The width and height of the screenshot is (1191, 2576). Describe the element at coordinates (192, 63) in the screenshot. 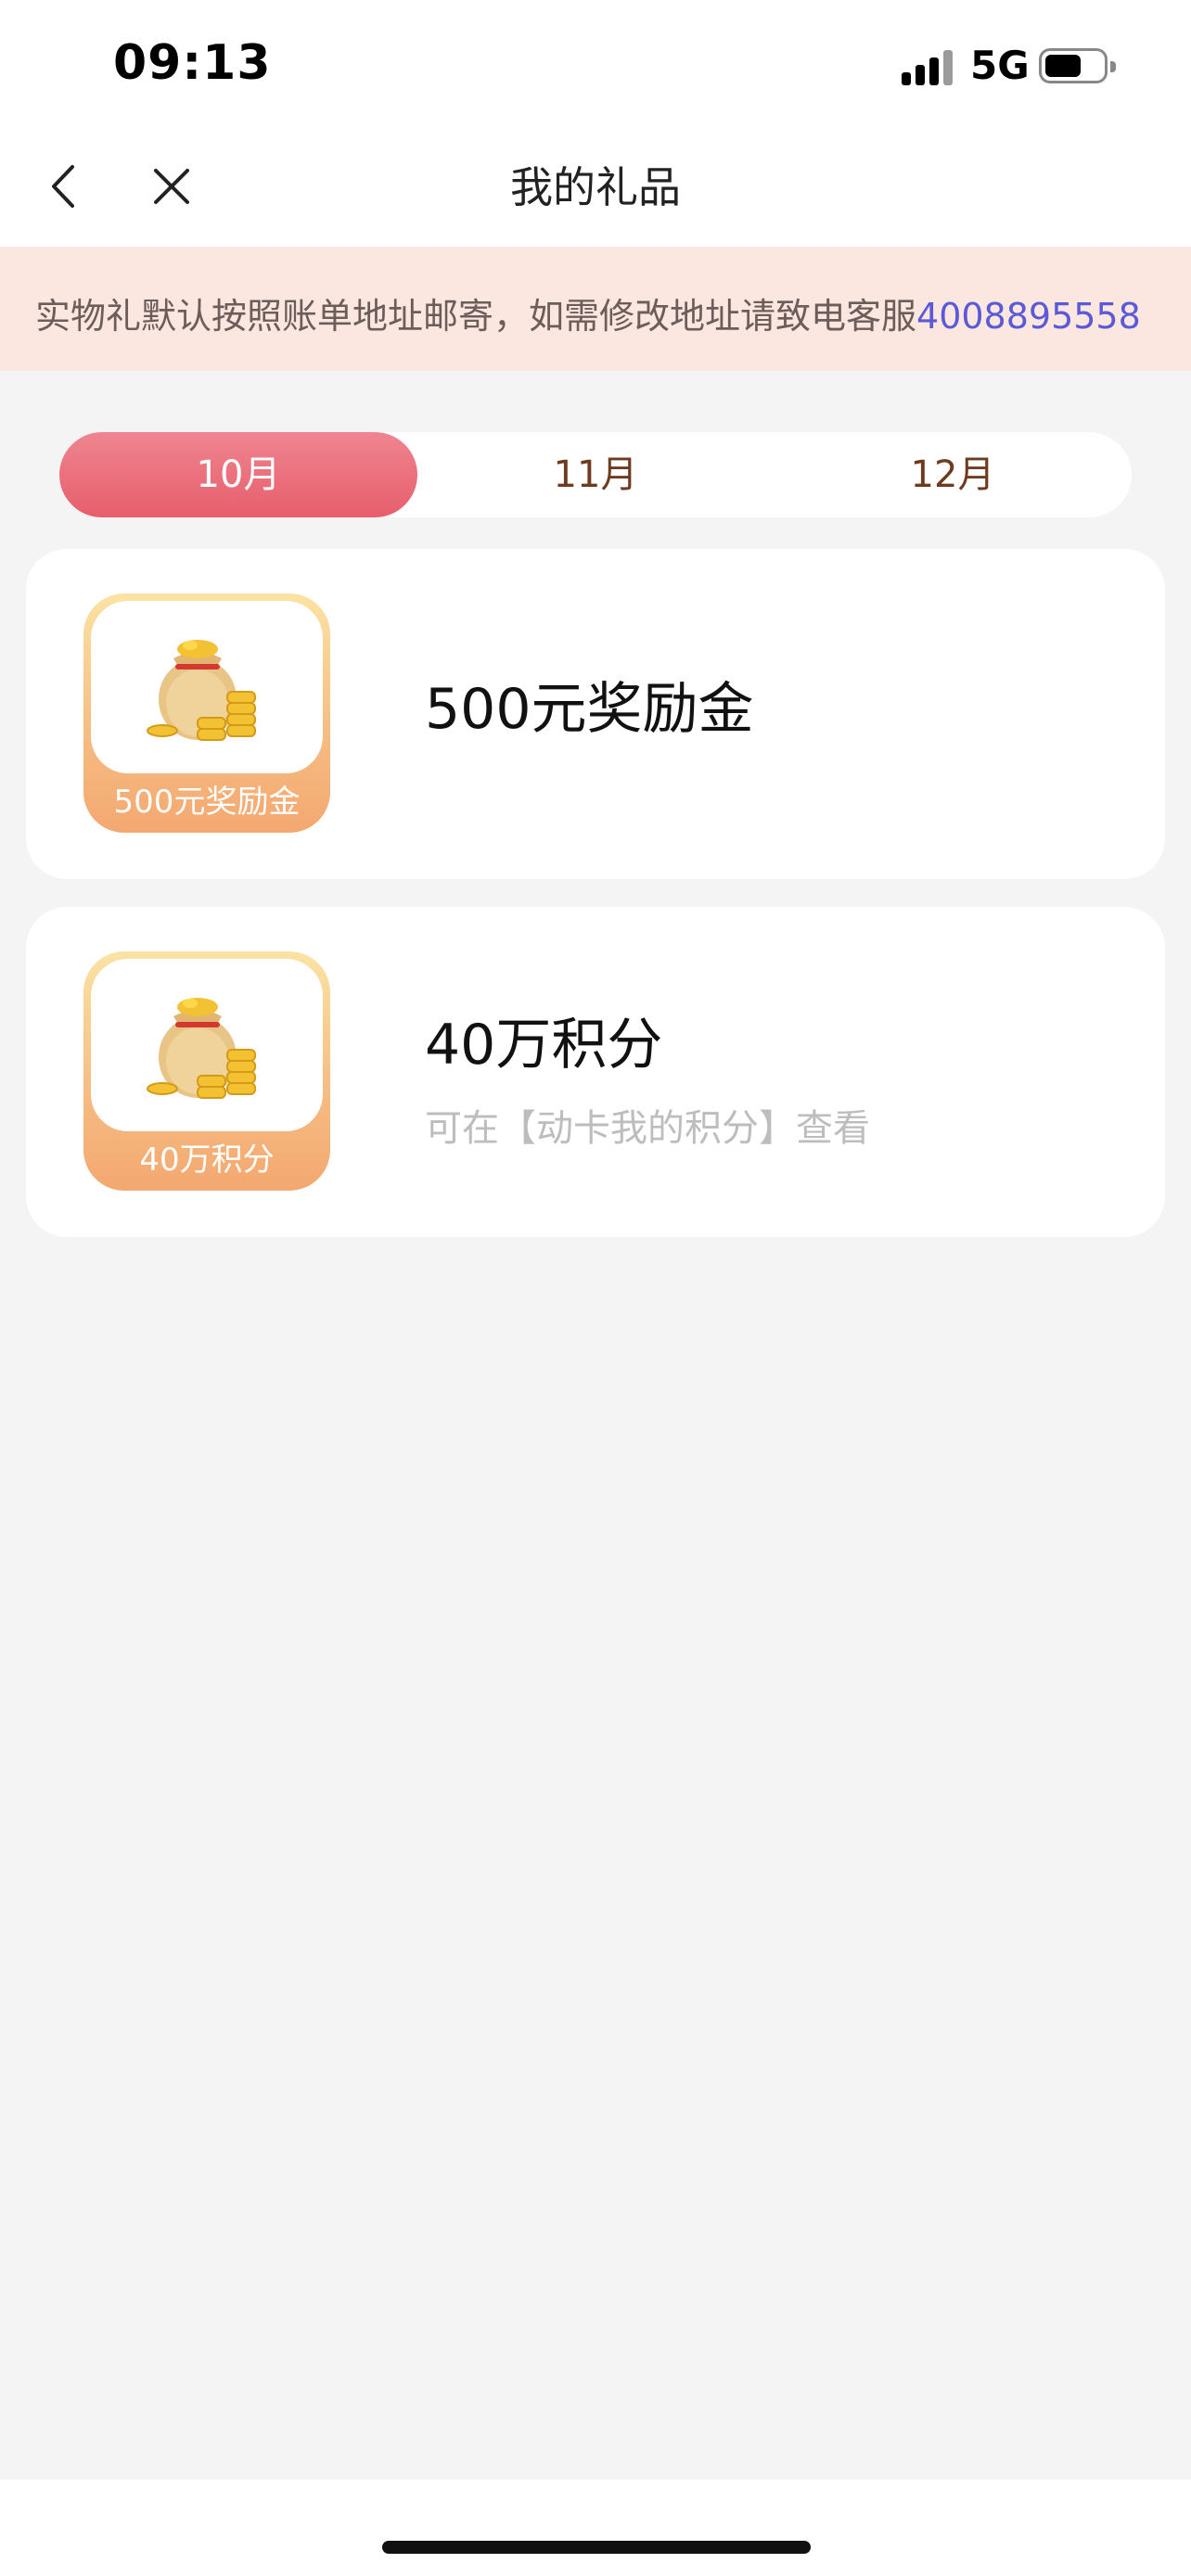

I see `status-time: 09:13` at that location.